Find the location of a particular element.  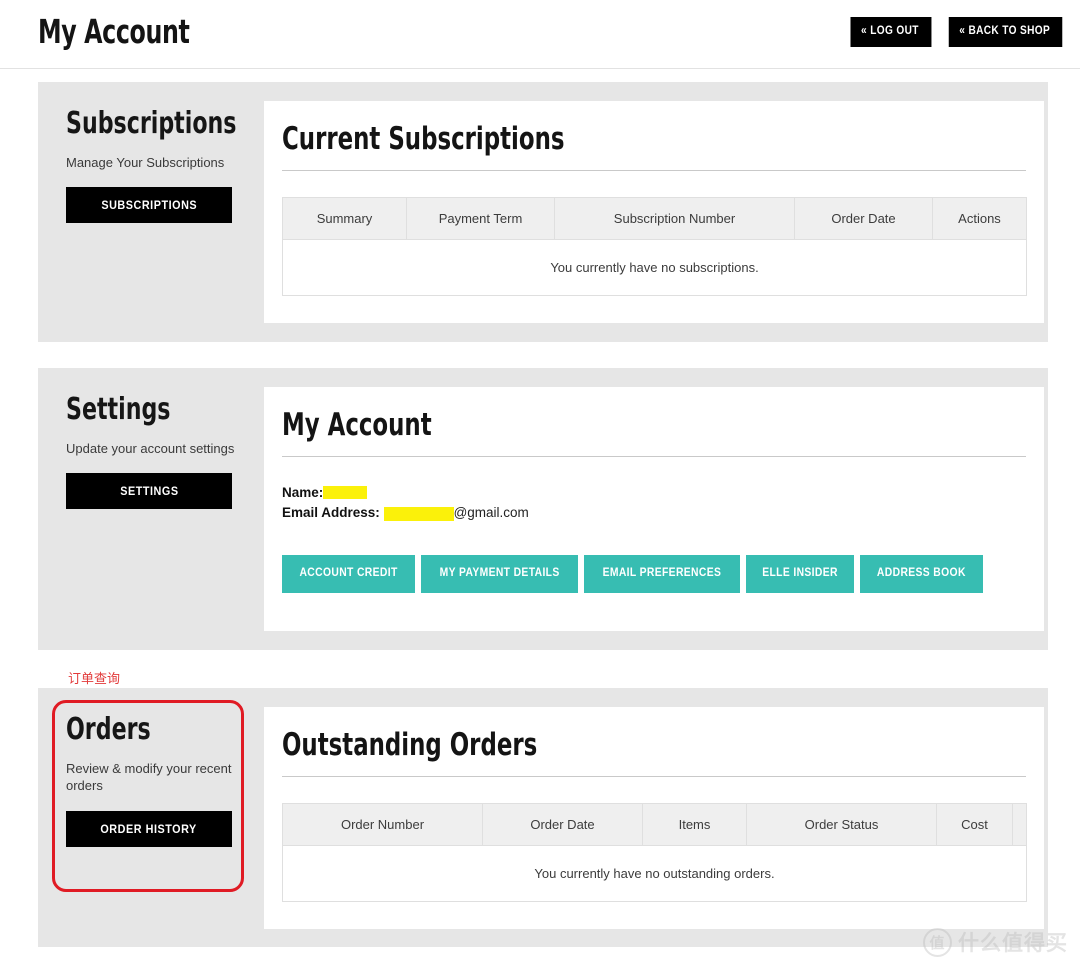

email-redaction is located at coordinates (418, 513).